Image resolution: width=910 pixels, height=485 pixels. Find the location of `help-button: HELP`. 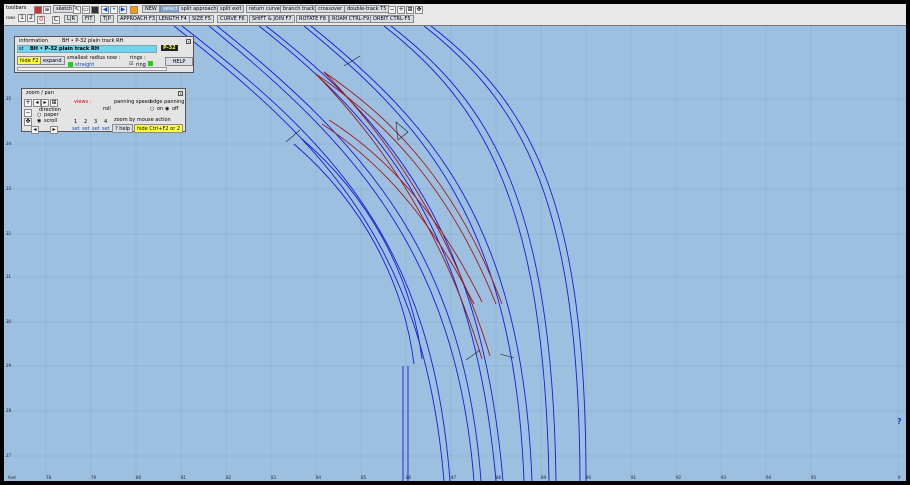

help-button: HELP is located at coordinates (179, 61).